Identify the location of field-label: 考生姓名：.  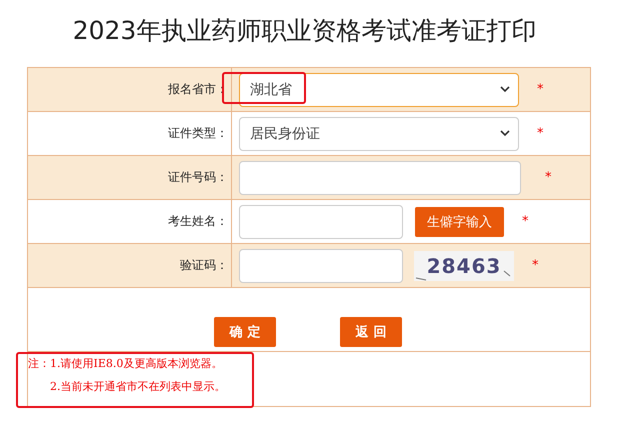
(130, 221).